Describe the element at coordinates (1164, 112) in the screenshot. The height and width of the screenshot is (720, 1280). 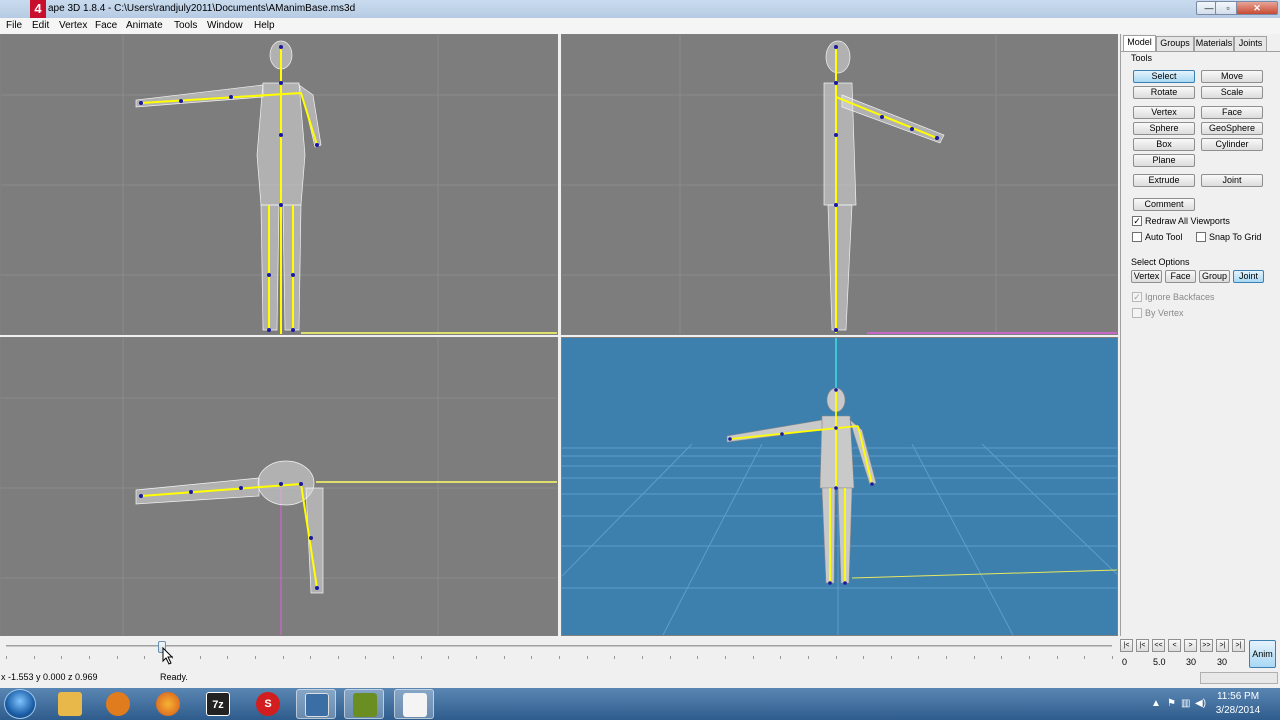
I see `vertex-button: Vertex` at that location.